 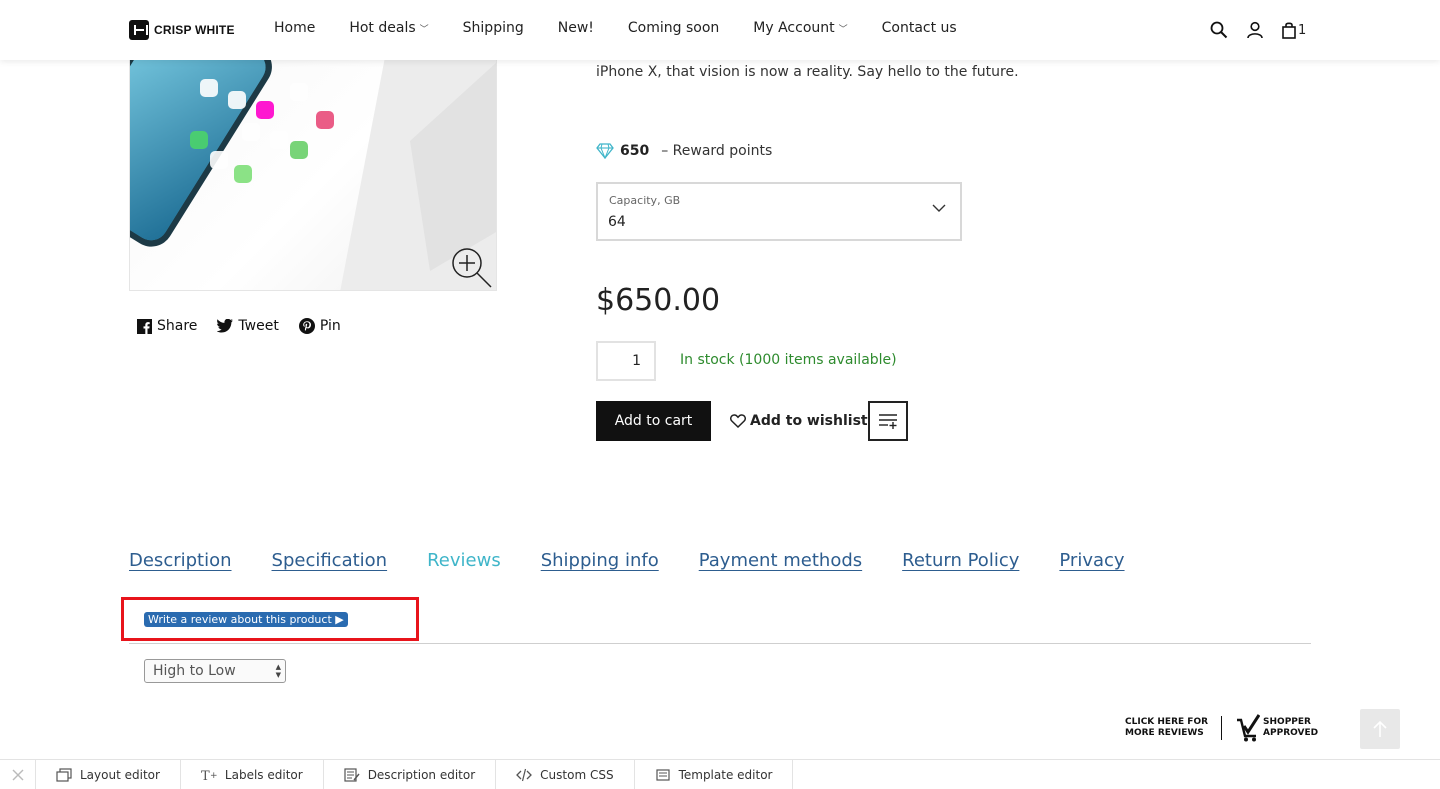 I want to click on phone-photo, so click(x=313, y=160).